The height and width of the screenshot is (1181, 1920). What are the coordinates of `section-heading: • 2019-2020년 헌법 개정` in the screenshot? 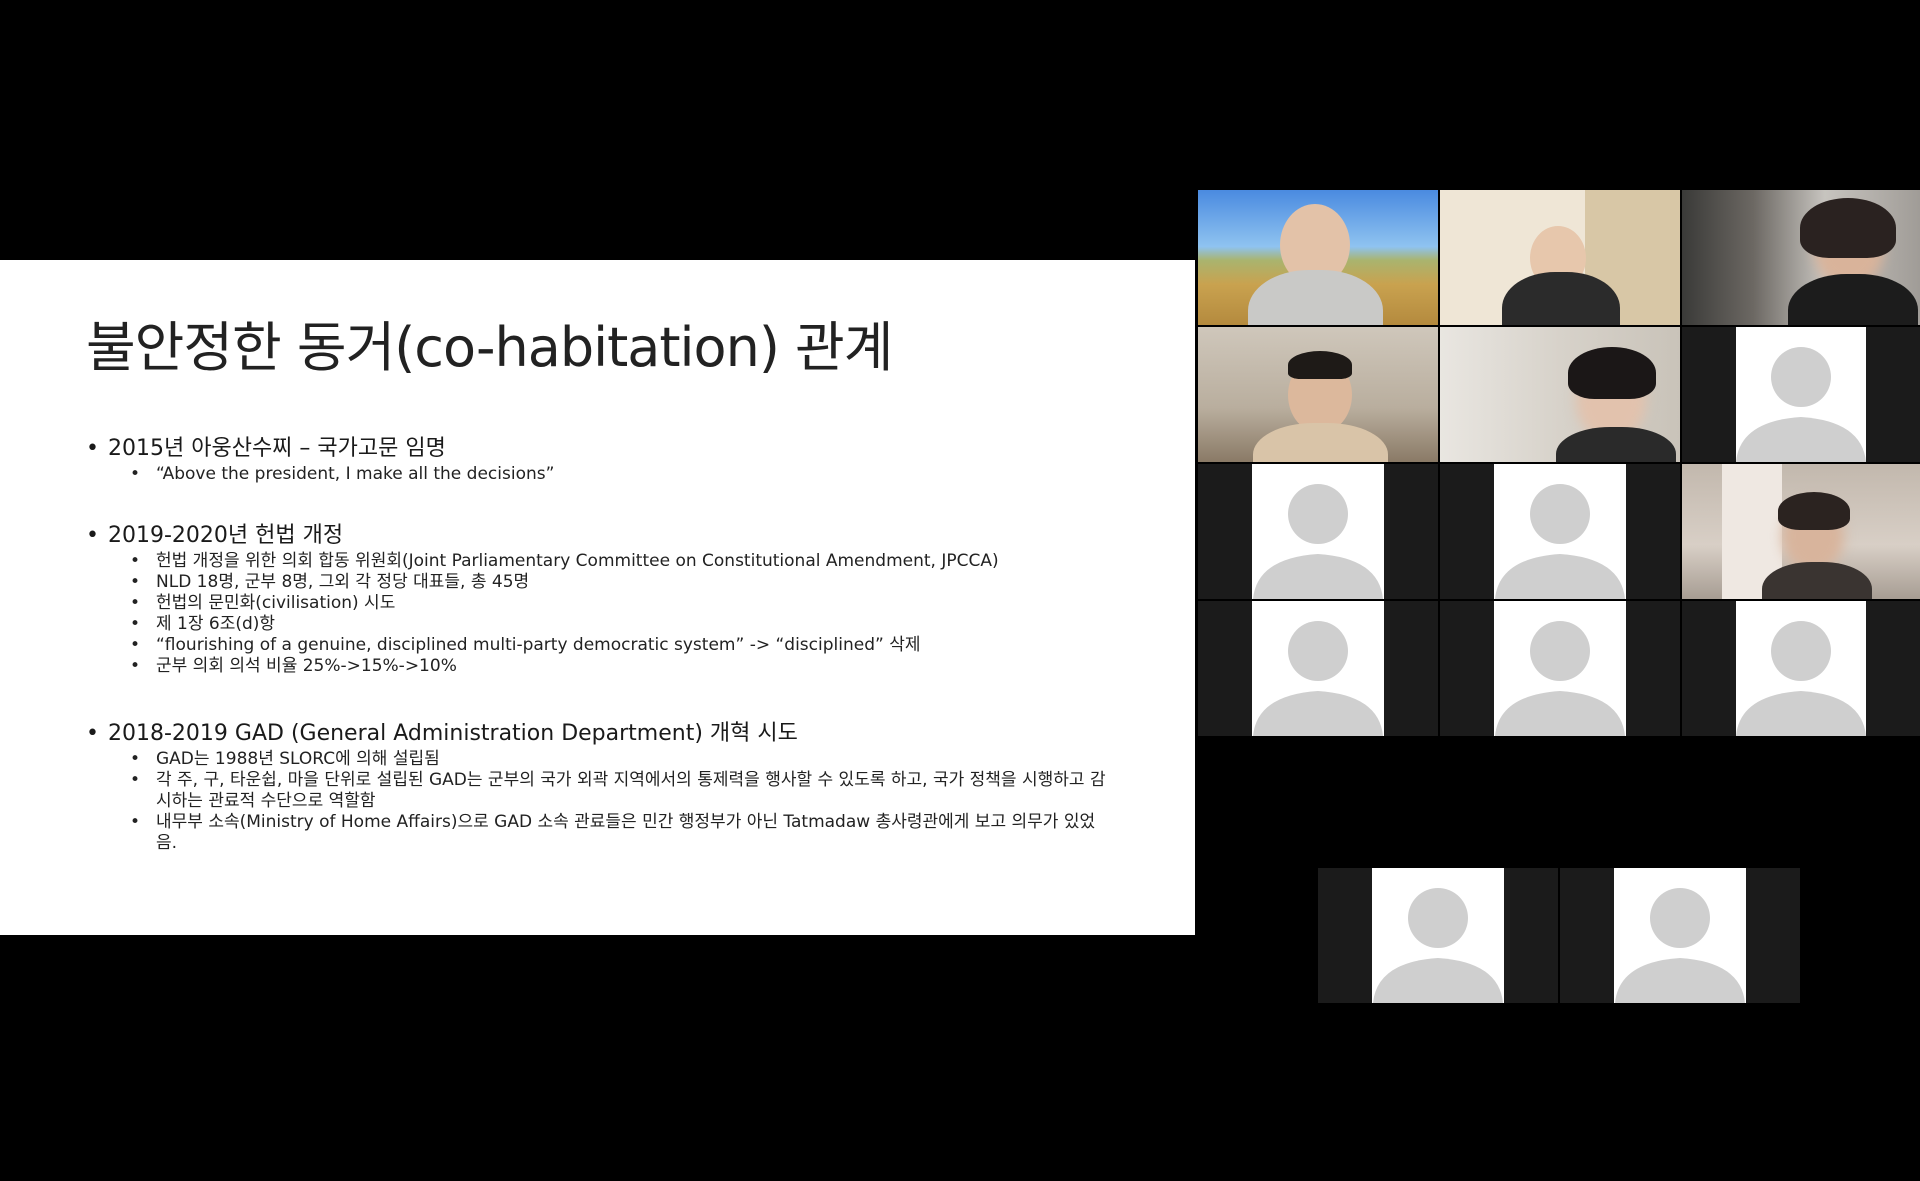 It's located at (626, 536).